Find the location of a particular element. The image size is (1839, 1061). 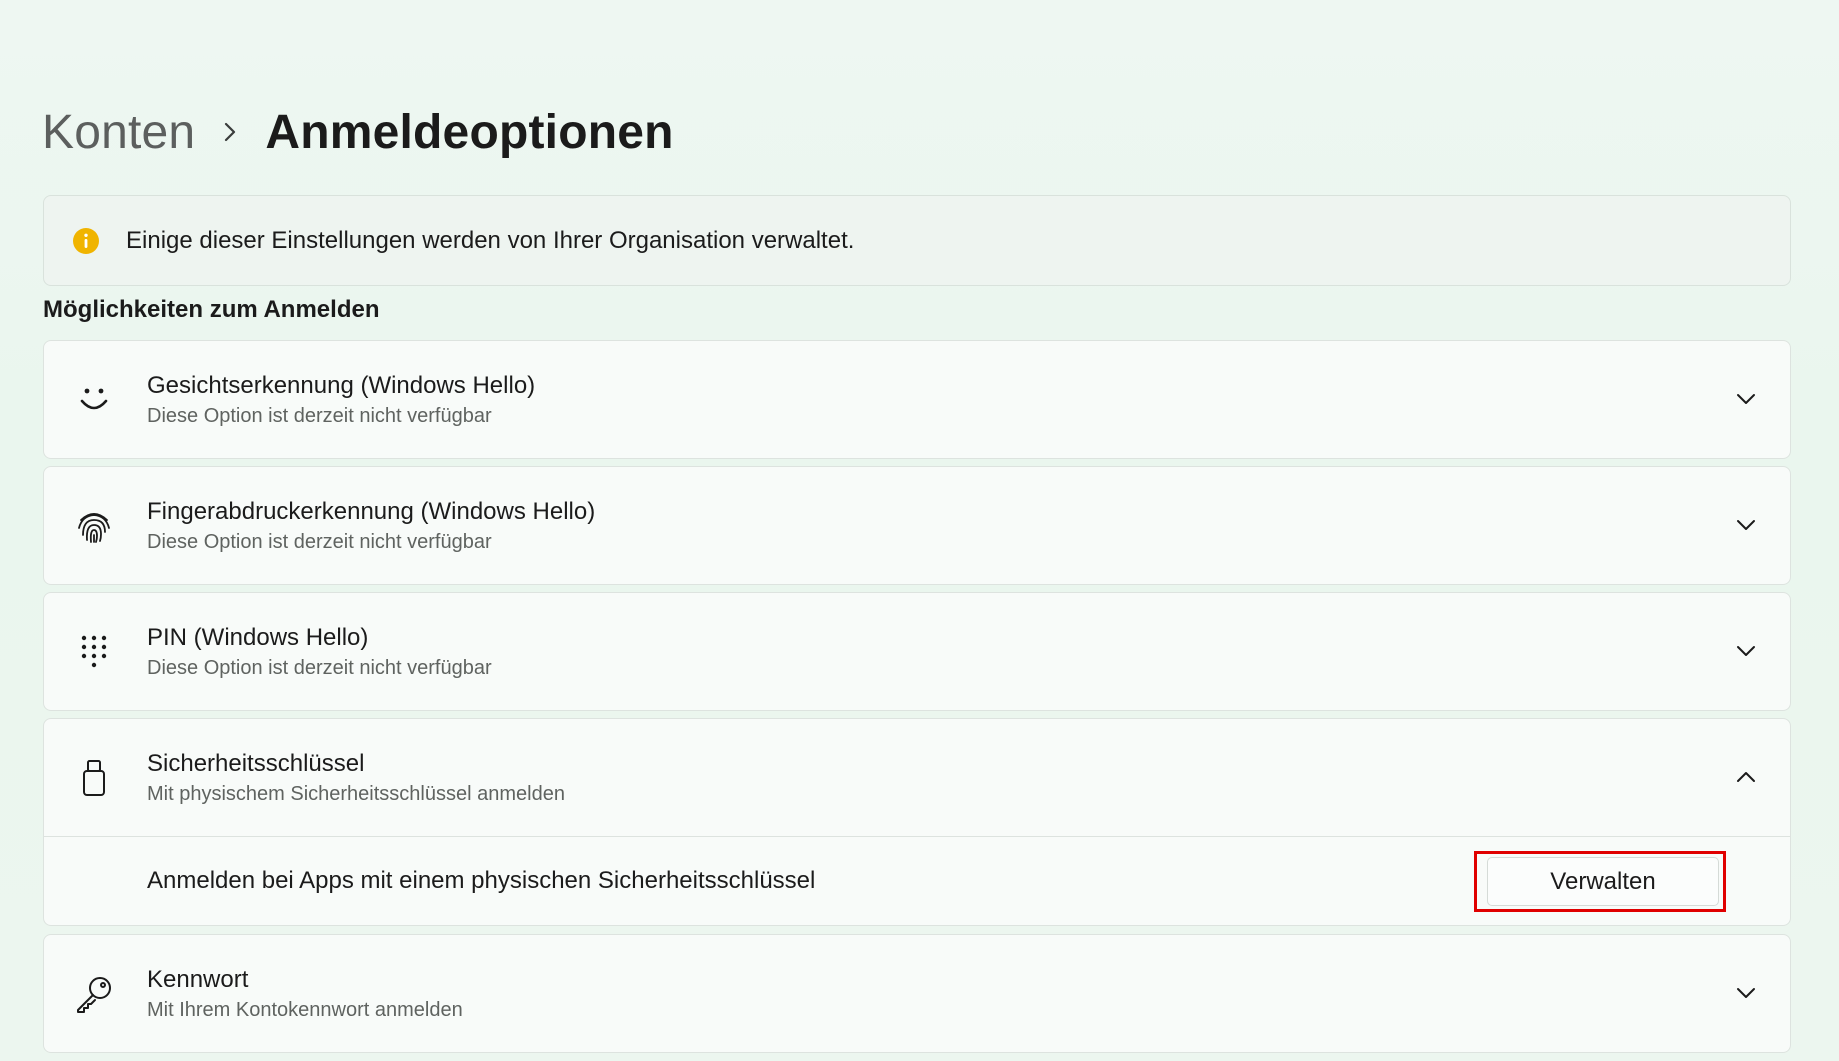

highlight-box: Verwalten is located at coordinates (1600, 881).